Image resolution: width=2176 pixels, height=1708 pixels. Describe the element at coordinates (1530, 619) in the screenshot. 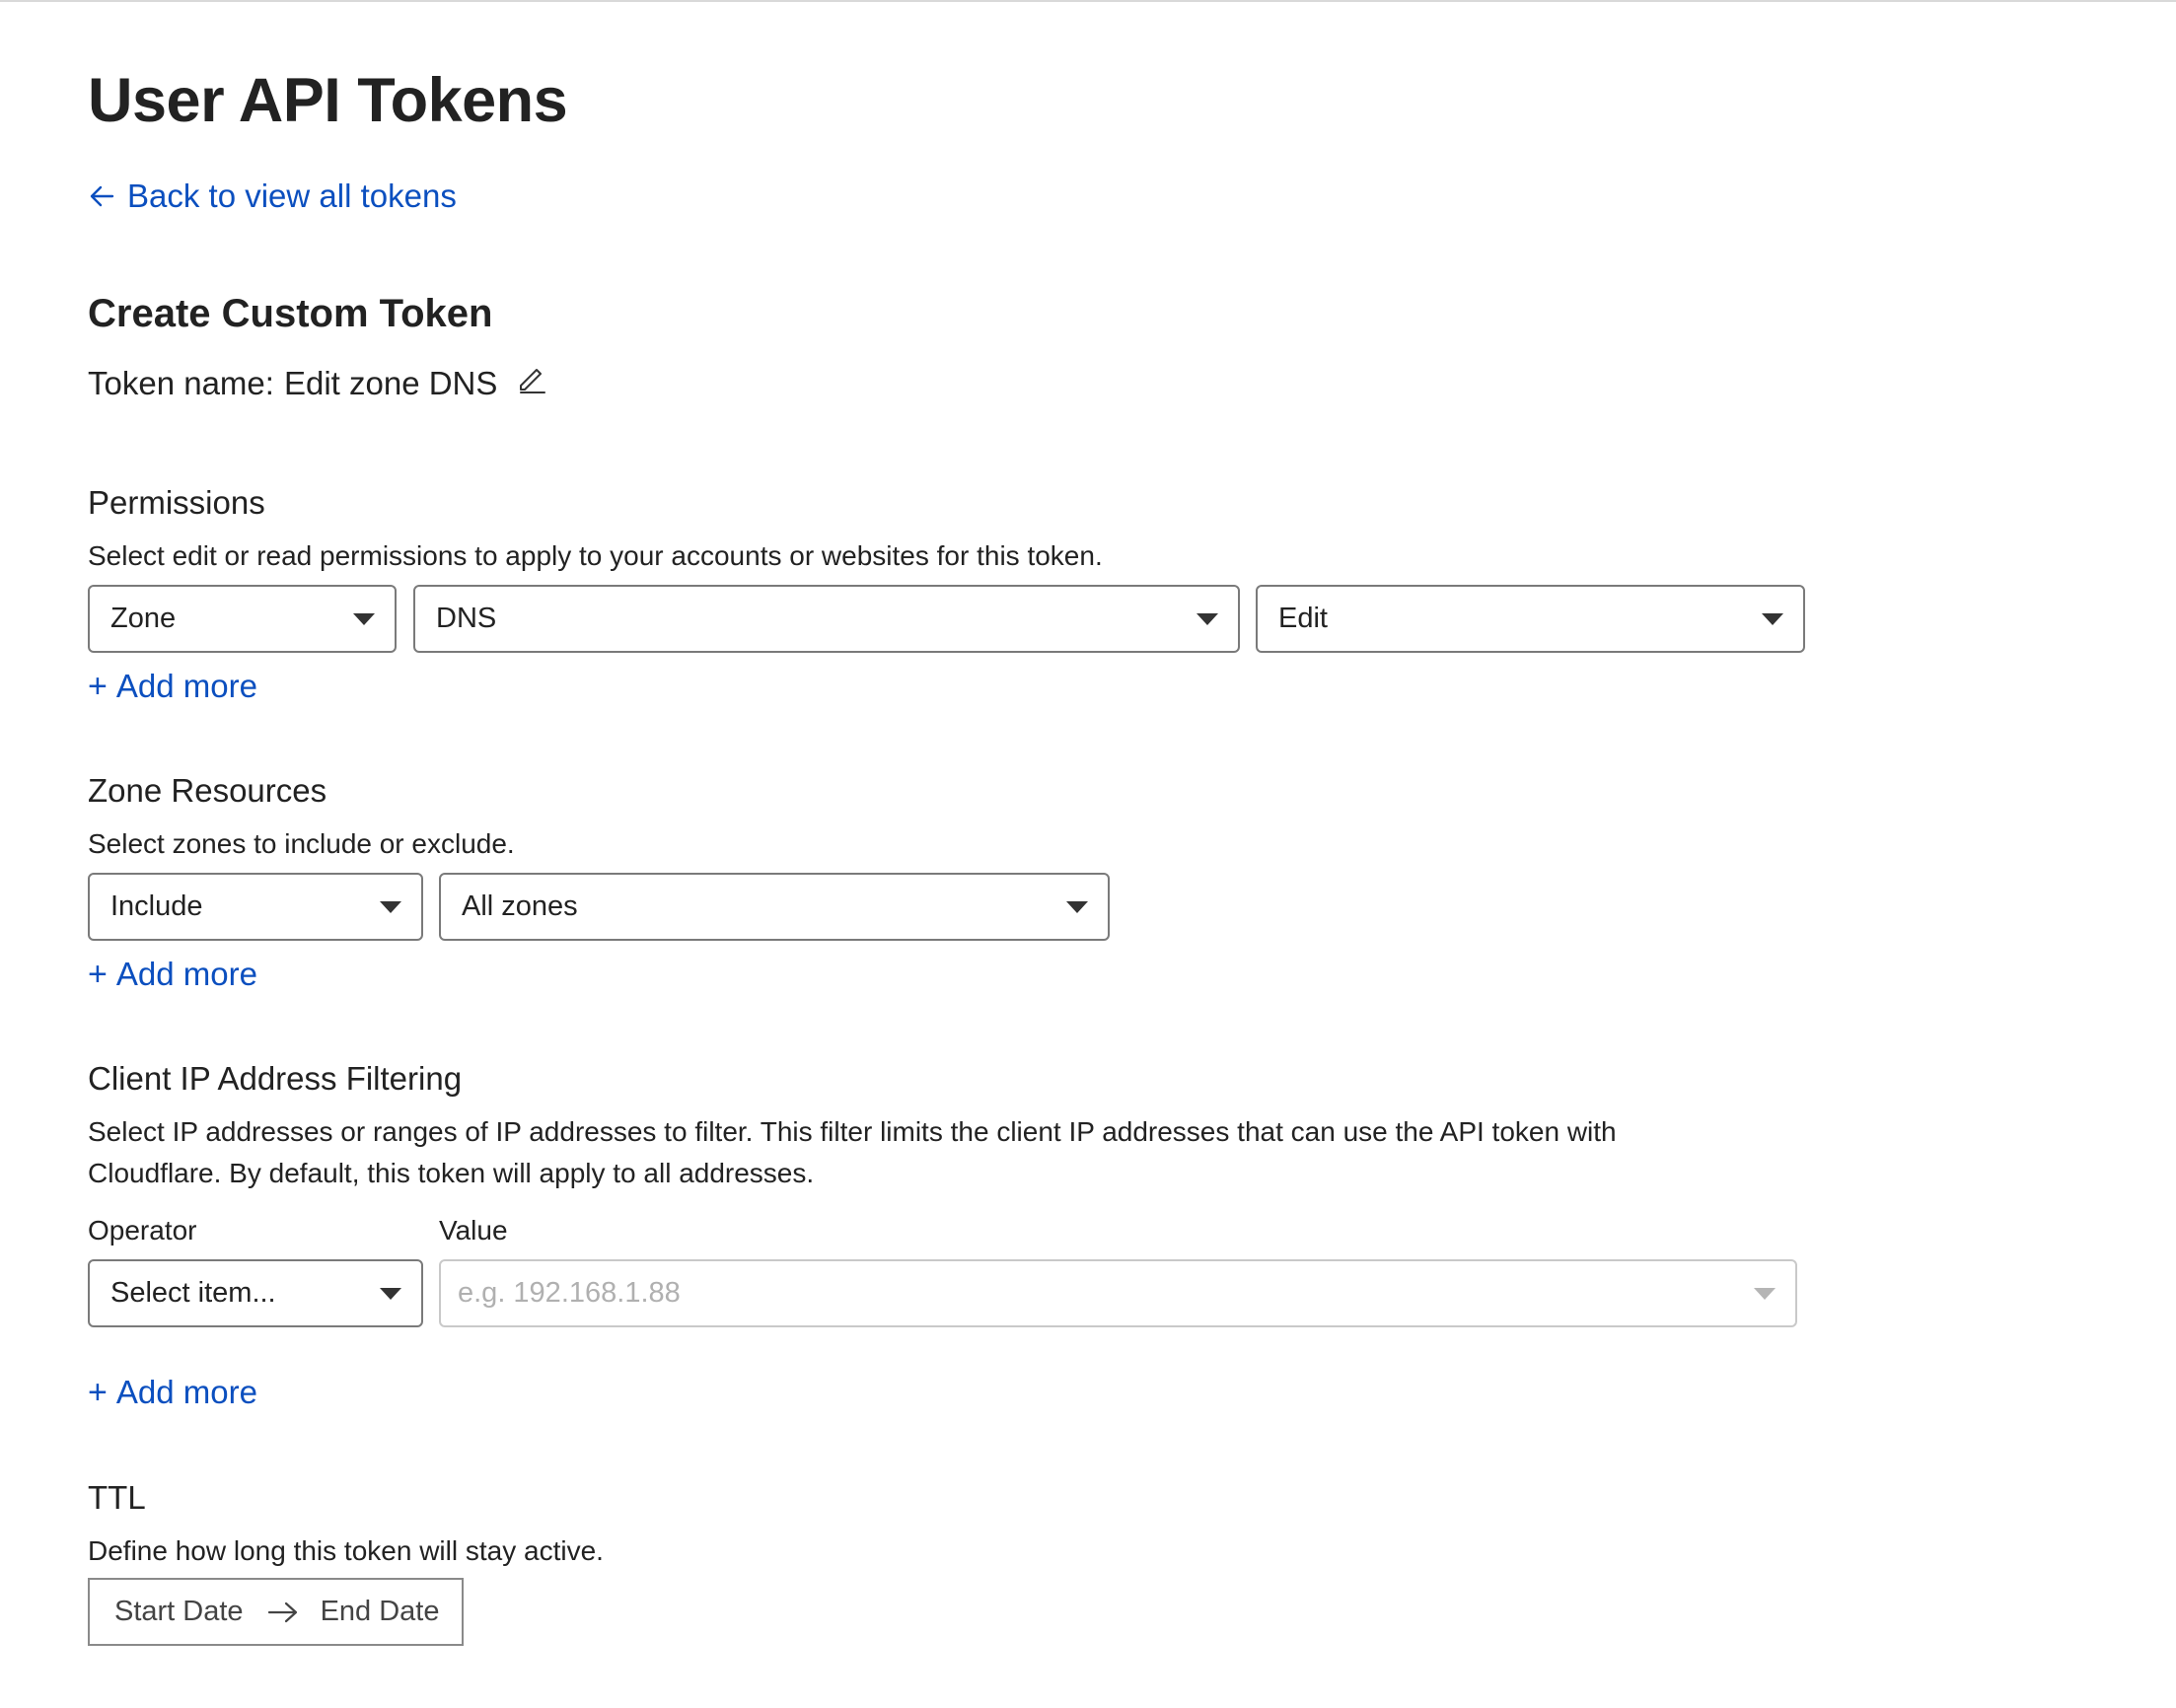

I see `permission-access-select: Edit` at that location.